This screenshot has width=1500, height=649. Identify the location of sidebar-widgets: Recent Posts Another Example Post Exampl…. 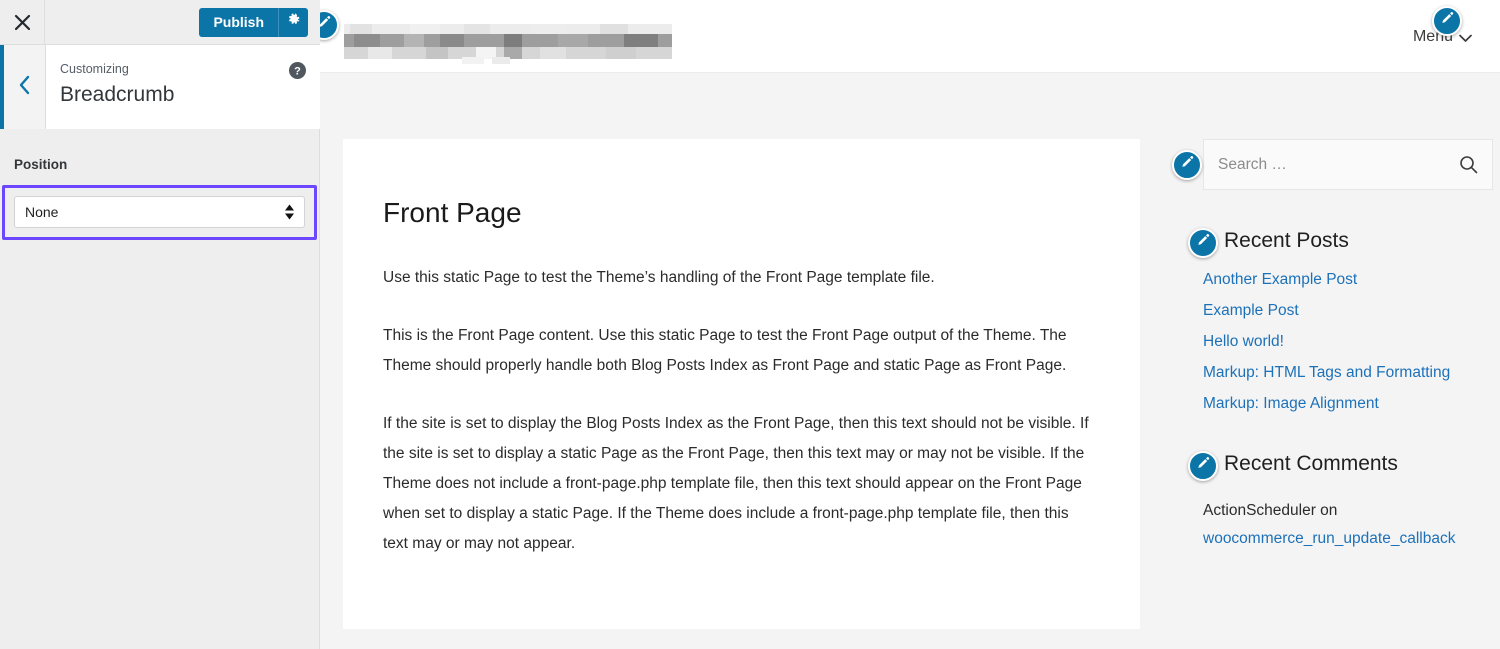
(1332, 346).